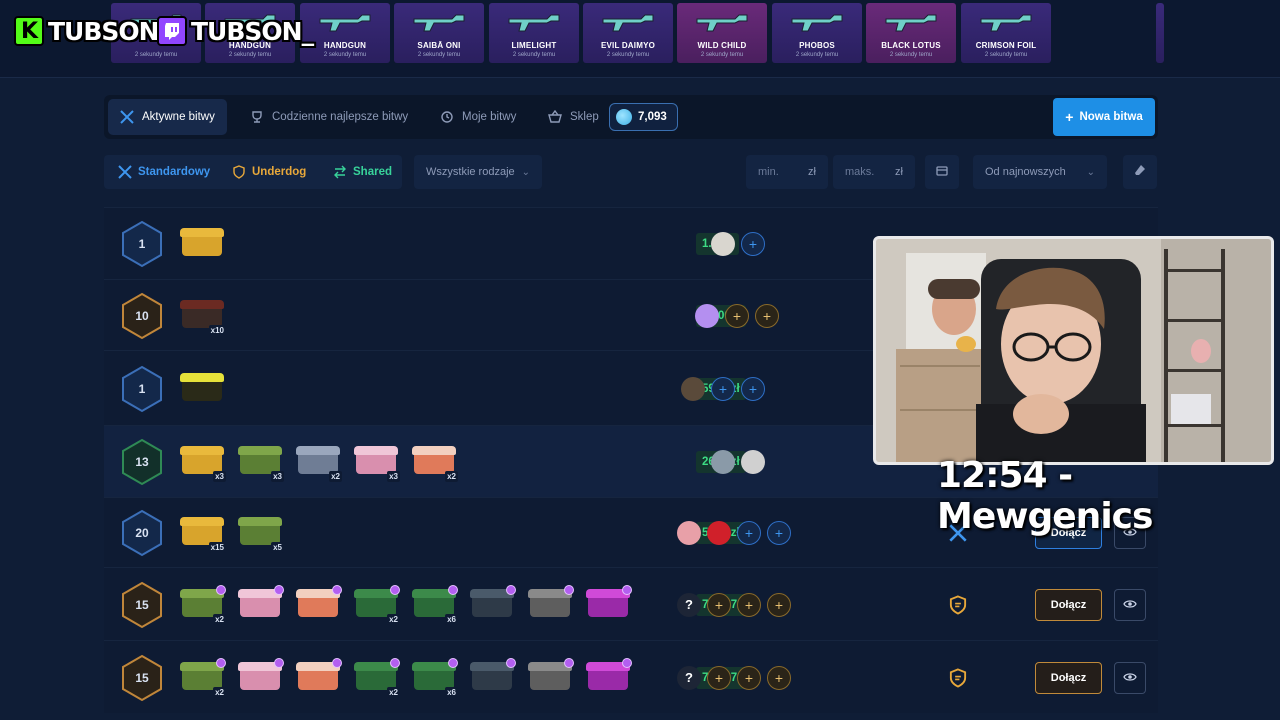 This screenshot has width=1280, height=720. Describe the element at coordinates (164, 172) in the screenshot. I see `filter-standard: Standardowy` at that location.